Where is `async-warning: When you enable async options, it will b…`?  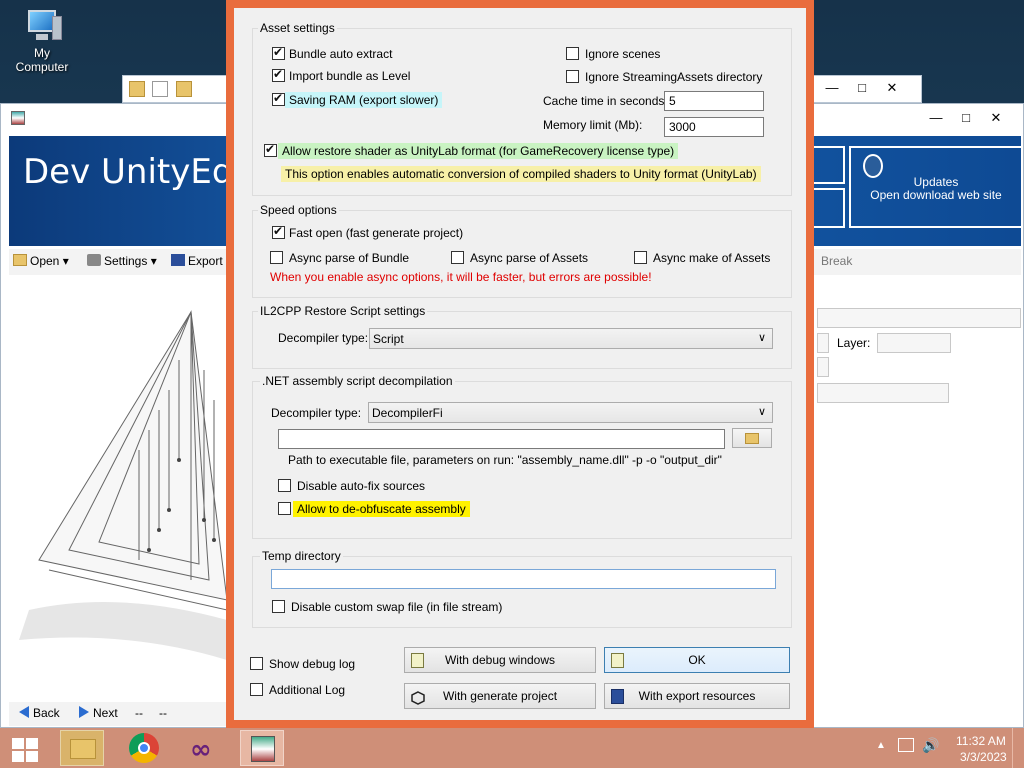
async-warning: When you enable async options, it will b… is located at coordinates (461, 277).